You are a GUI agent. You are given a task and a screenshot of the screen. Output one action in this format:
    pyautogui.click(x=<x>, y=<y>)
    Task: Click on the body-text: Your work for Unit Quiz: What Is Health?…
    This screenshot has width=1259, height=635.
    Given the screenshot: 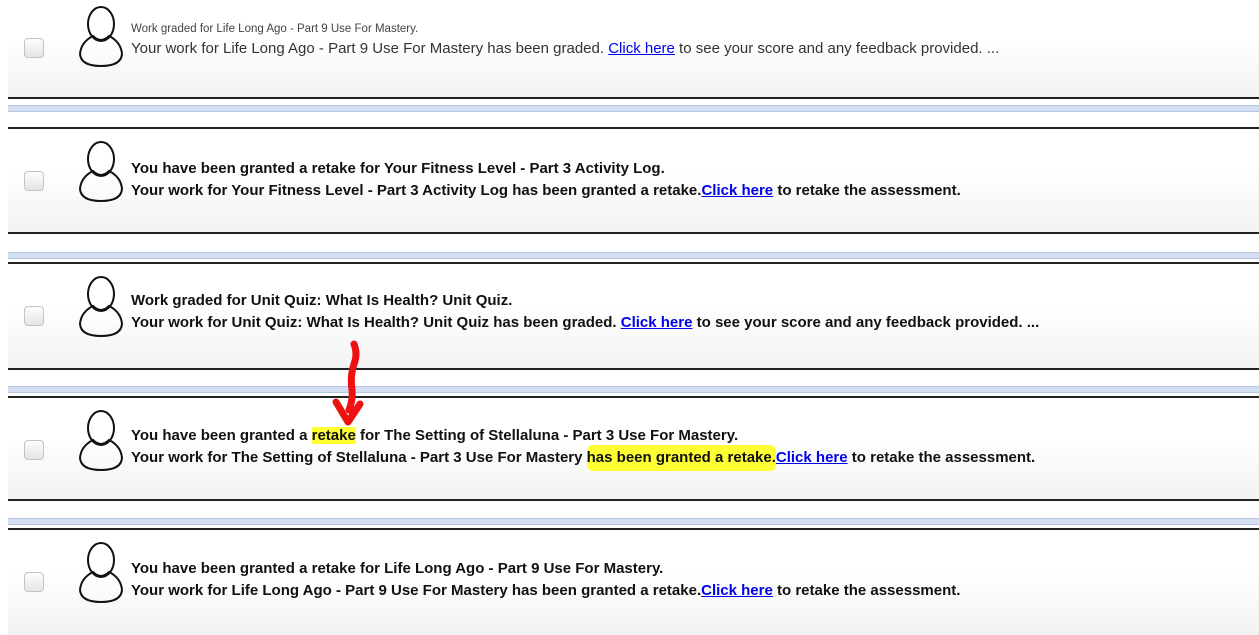 What is the action you would take?
    pyautogui.click(x=376, y=322)
    